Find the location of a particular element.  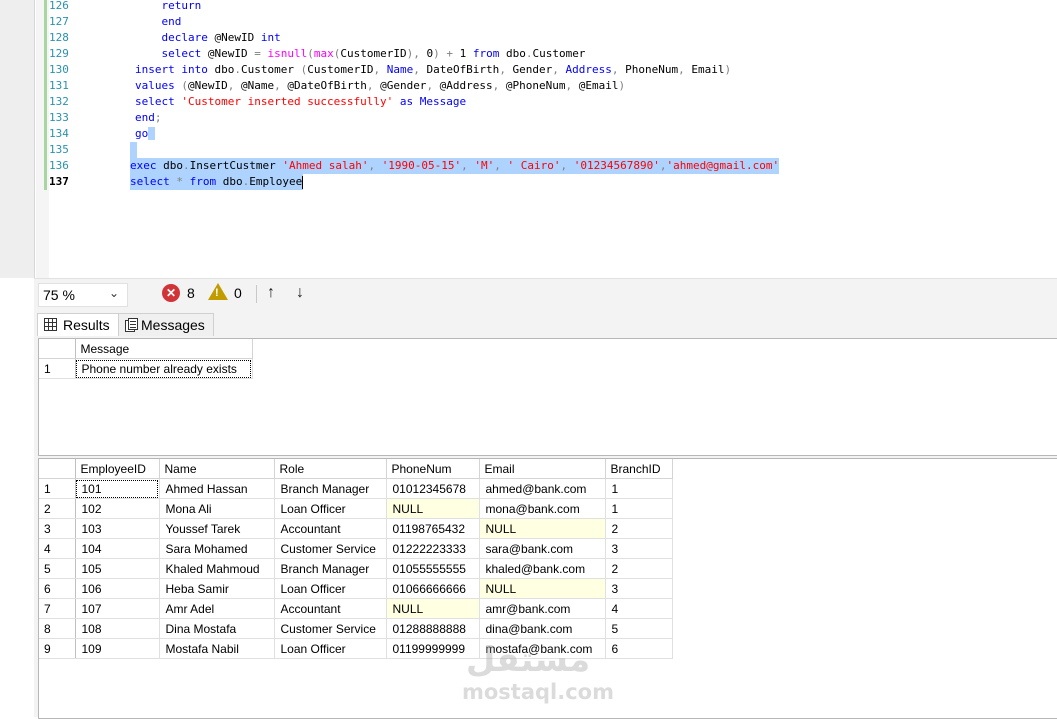

tab-results: Results is located at coordinates (78, 325).